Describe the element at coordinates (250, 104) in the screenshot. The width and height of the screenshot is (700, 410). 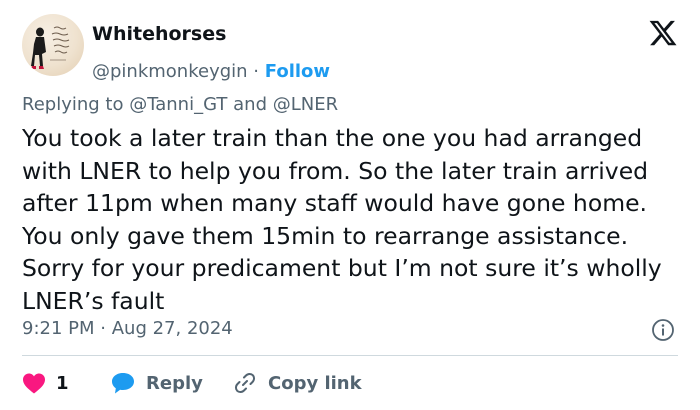
I see `reply-conjunction: and` at that location.